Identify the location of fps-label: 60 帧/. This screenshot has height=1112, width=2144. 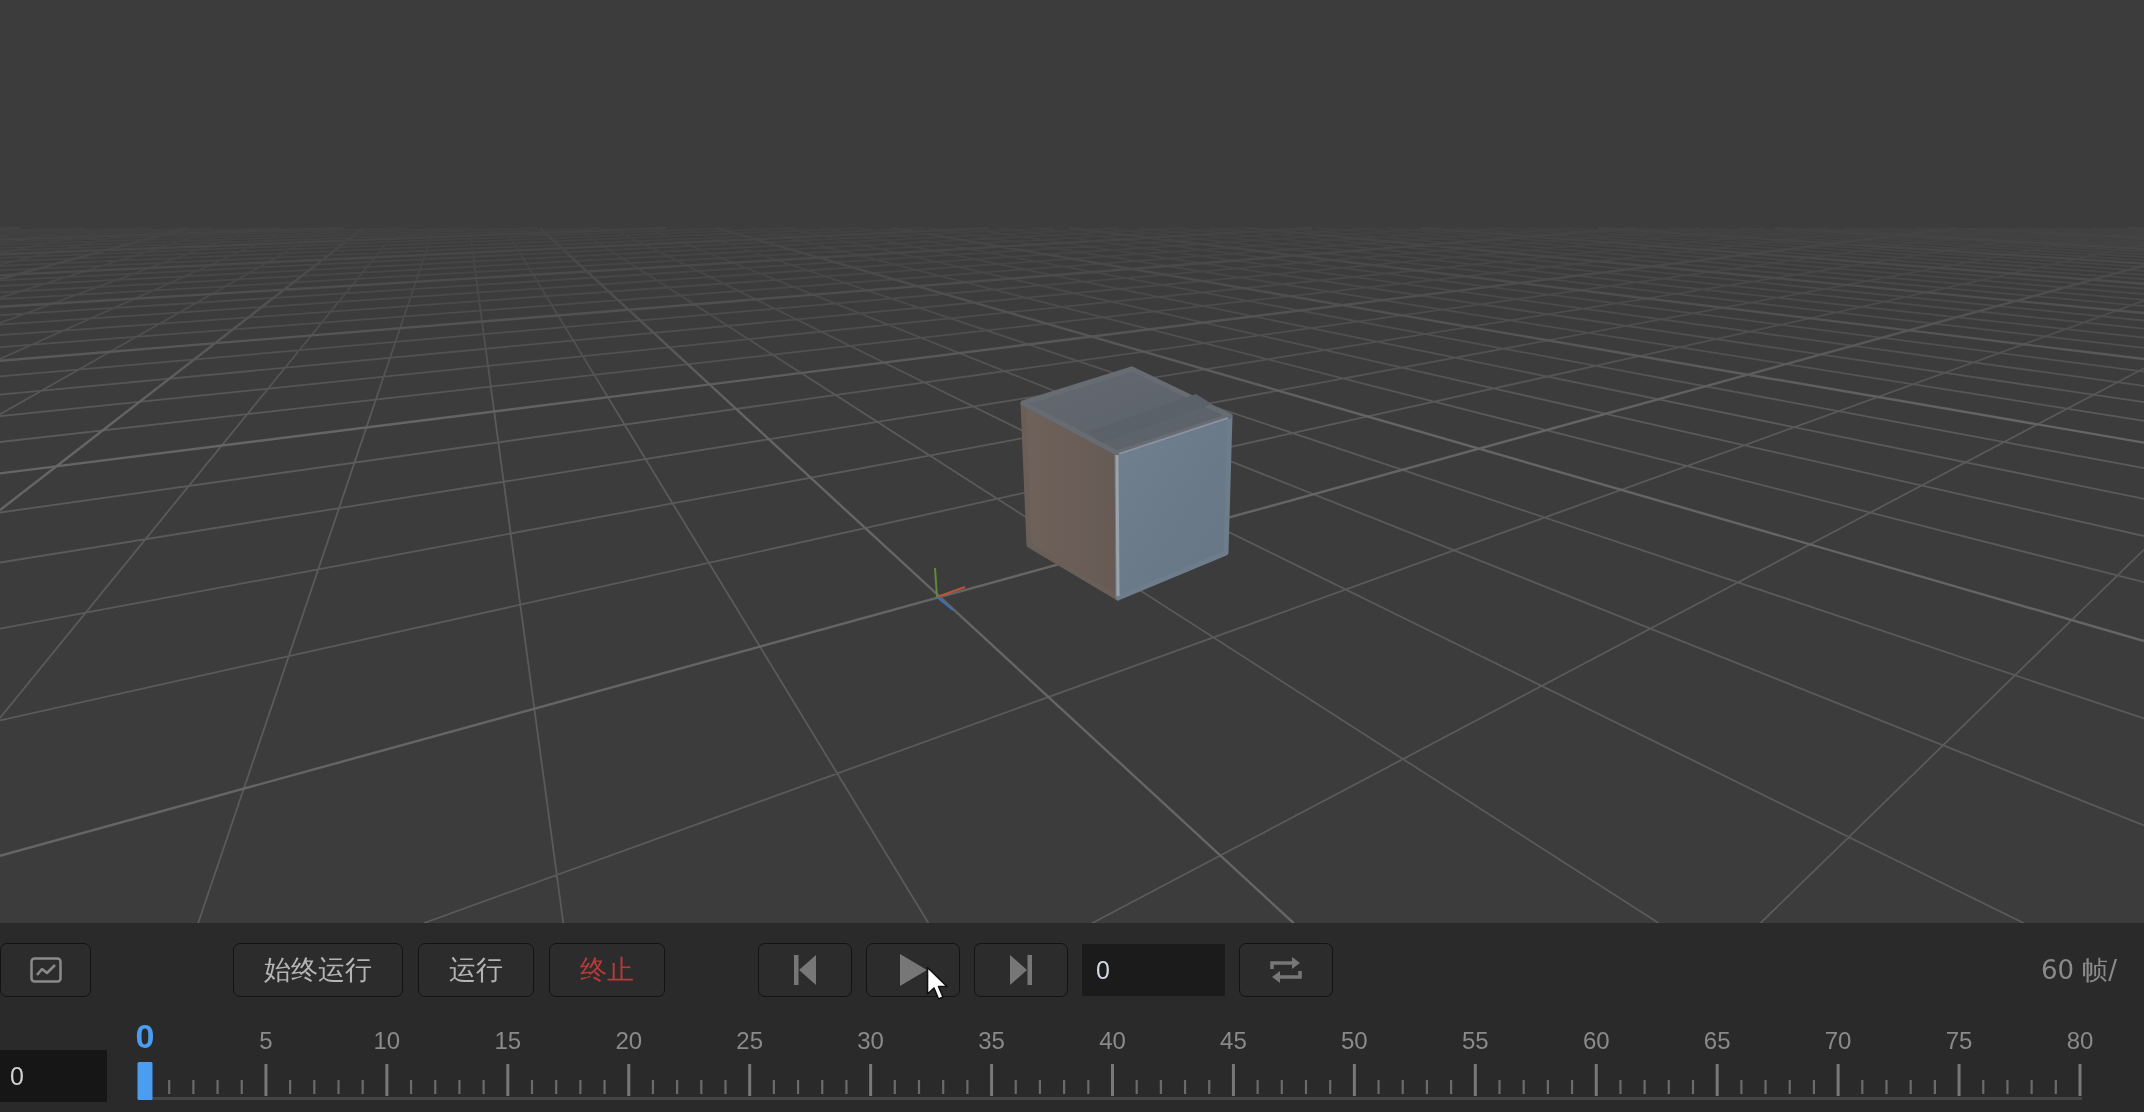
(2080, 970).